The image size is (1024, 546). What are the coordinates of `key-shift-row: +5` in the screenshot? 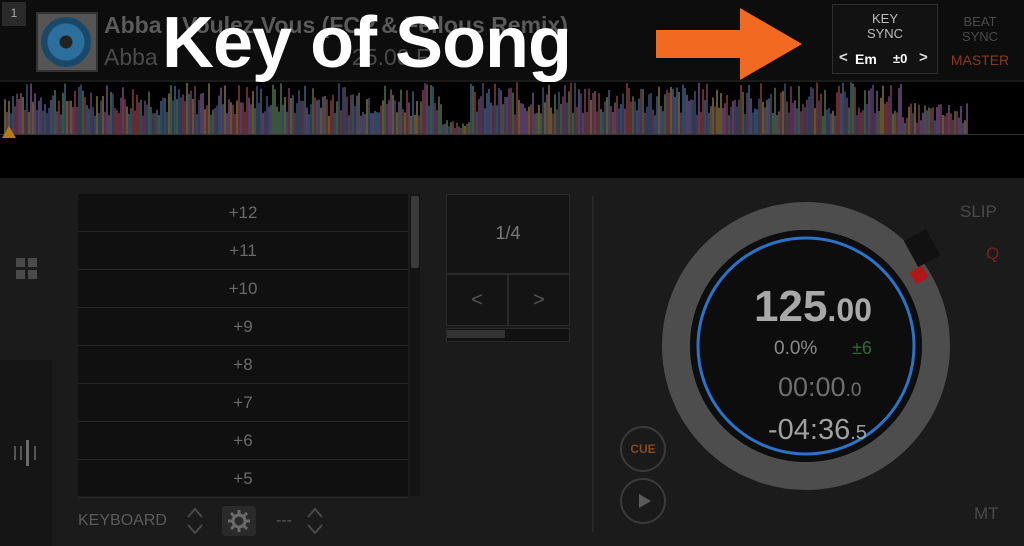 It's located at (243, 479).